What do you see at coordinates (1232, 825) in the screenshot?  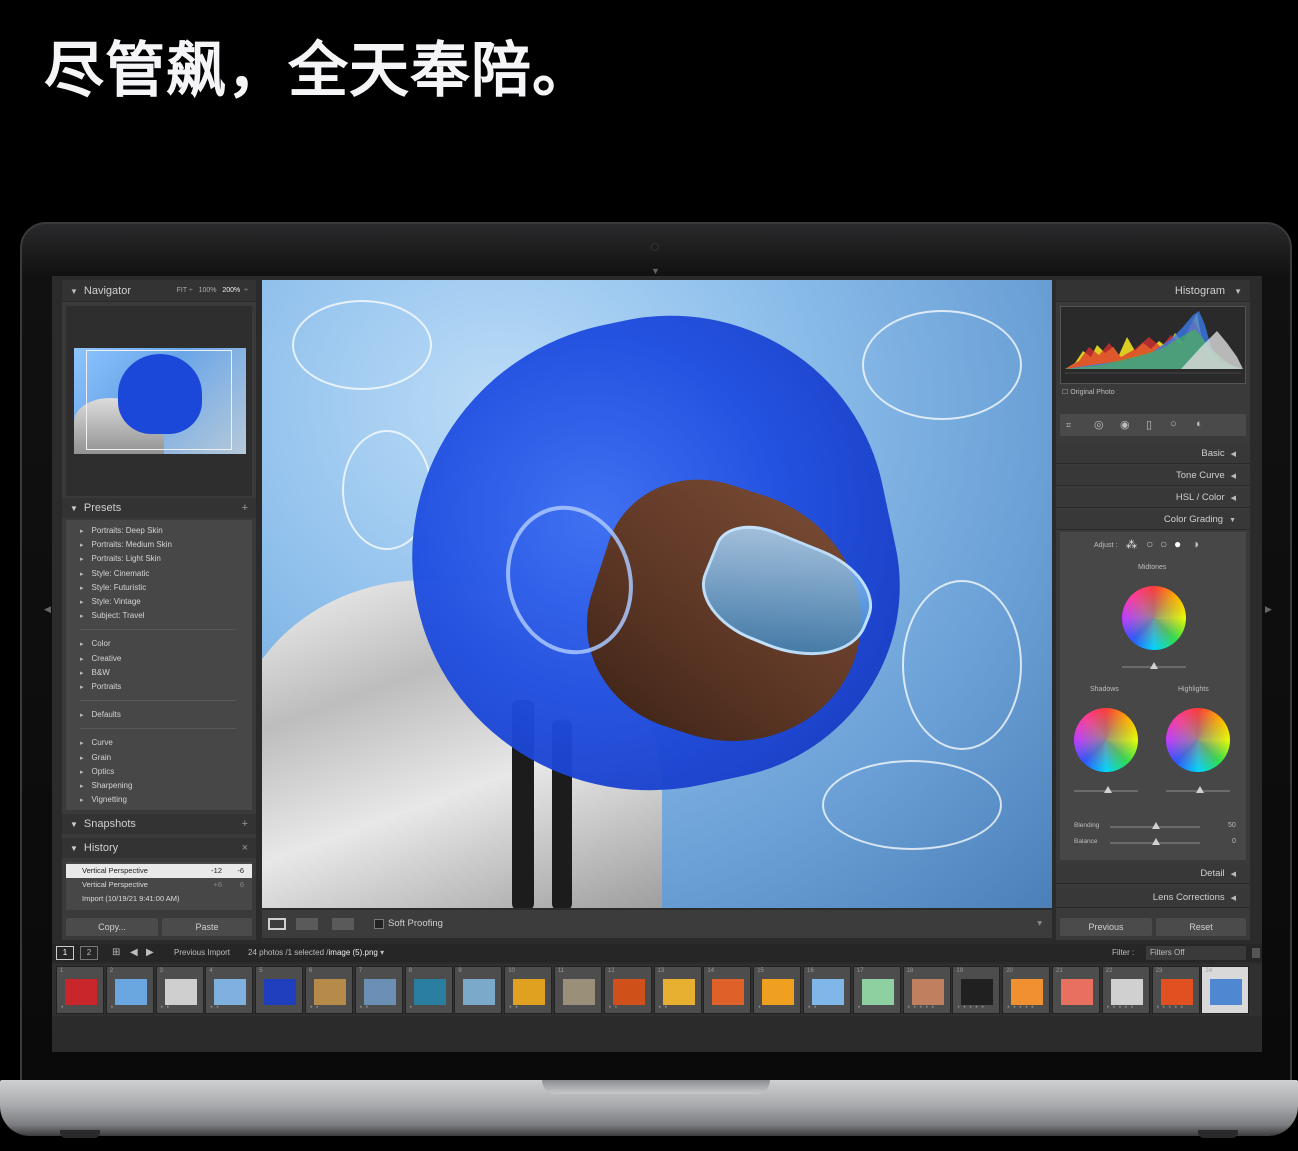 I see `blending-value: 50` at bounding box center [1232, 825].